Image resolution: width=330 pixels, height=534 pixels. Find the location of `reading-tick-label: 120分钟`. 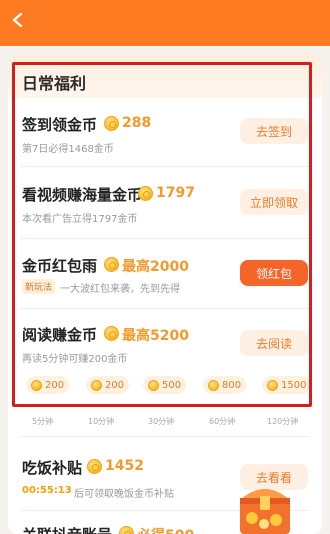

reading-tick-label: 120分钟 is located at coordinates (283, 421).